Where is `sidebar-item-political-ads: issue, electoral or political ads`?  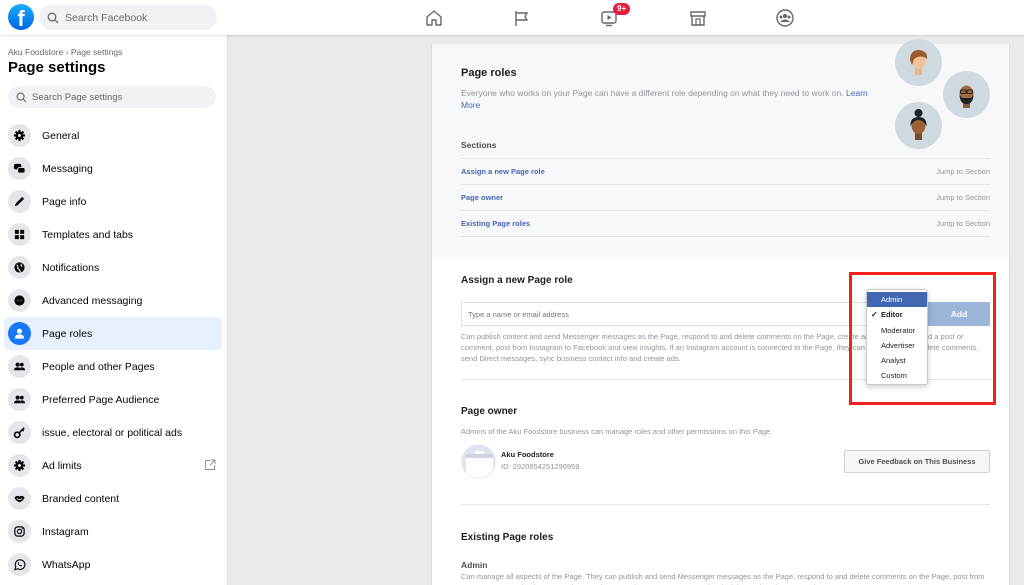 sidebar-item-political-ads: issue, electoral or political ads is located at coordinates (113, 432).